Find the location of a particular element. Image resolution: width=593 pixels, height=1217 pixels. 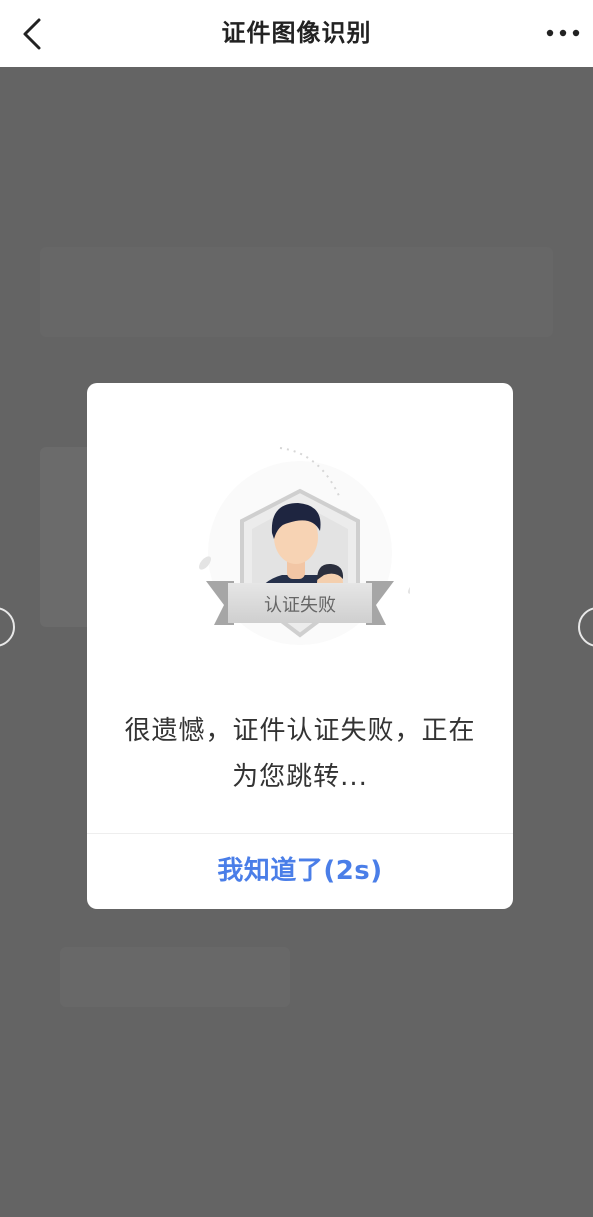

navigation-bar: 证件图像识别 is located at coordinates (296, 33).